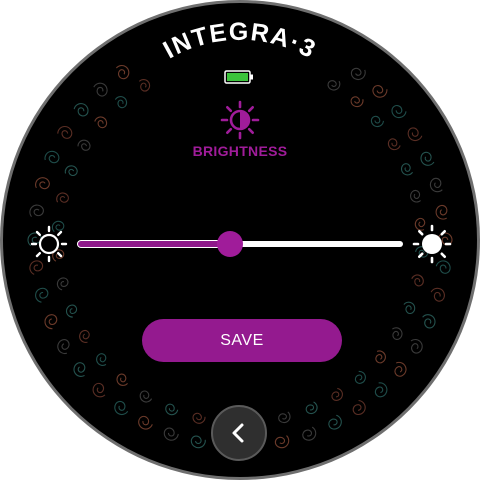 This screenshot has height=480, width=480. Describe the element at coordinates (240, 120) in the screenshot. I see `brightness-icon` at that location.